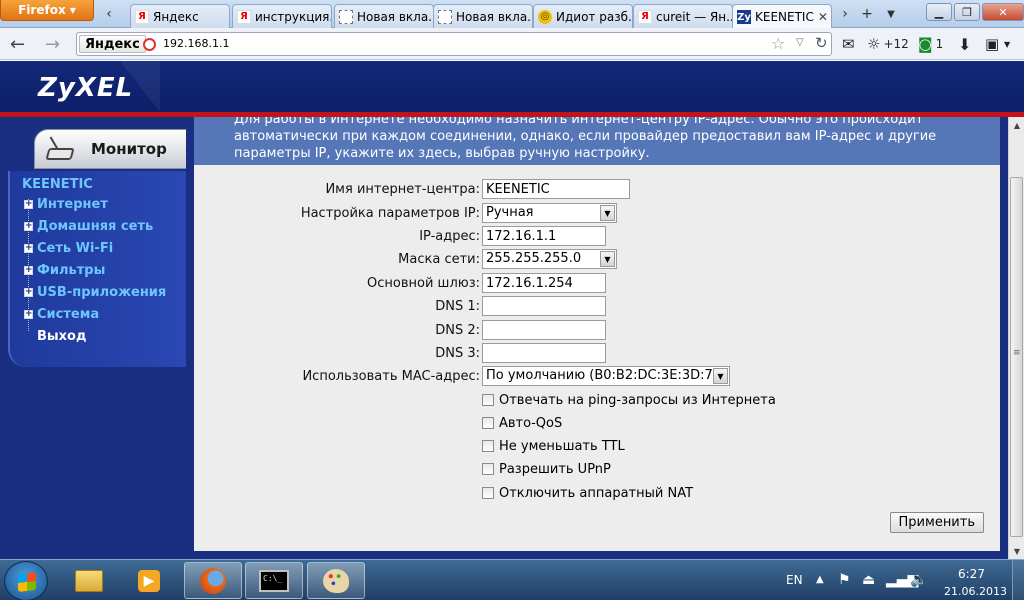 This screenshot has width=1024, height=600. What do you see at coordinates (800, 42) in the screenshot?
I see `history-dropdown-icon: ▽` at bounding box center [800, 42].